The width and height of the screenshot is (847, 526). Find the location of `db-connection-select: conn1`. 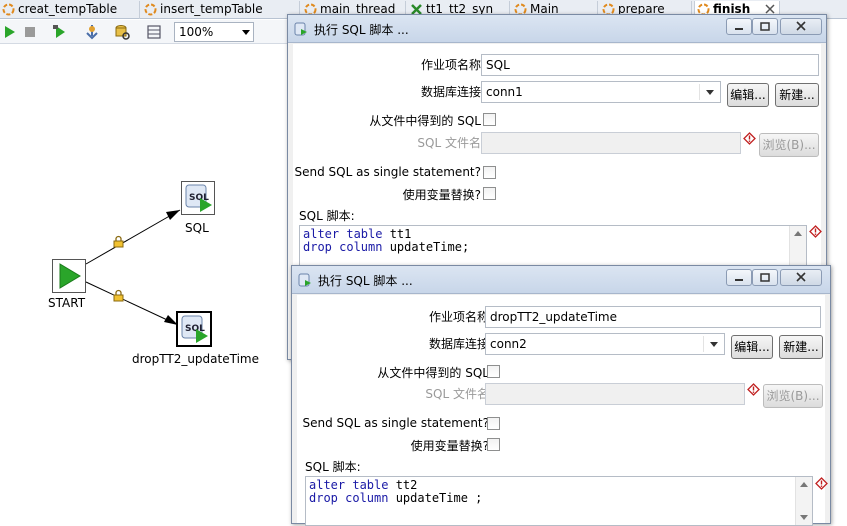

db-connection-select: conn1 is located at coordinates (601, 92).